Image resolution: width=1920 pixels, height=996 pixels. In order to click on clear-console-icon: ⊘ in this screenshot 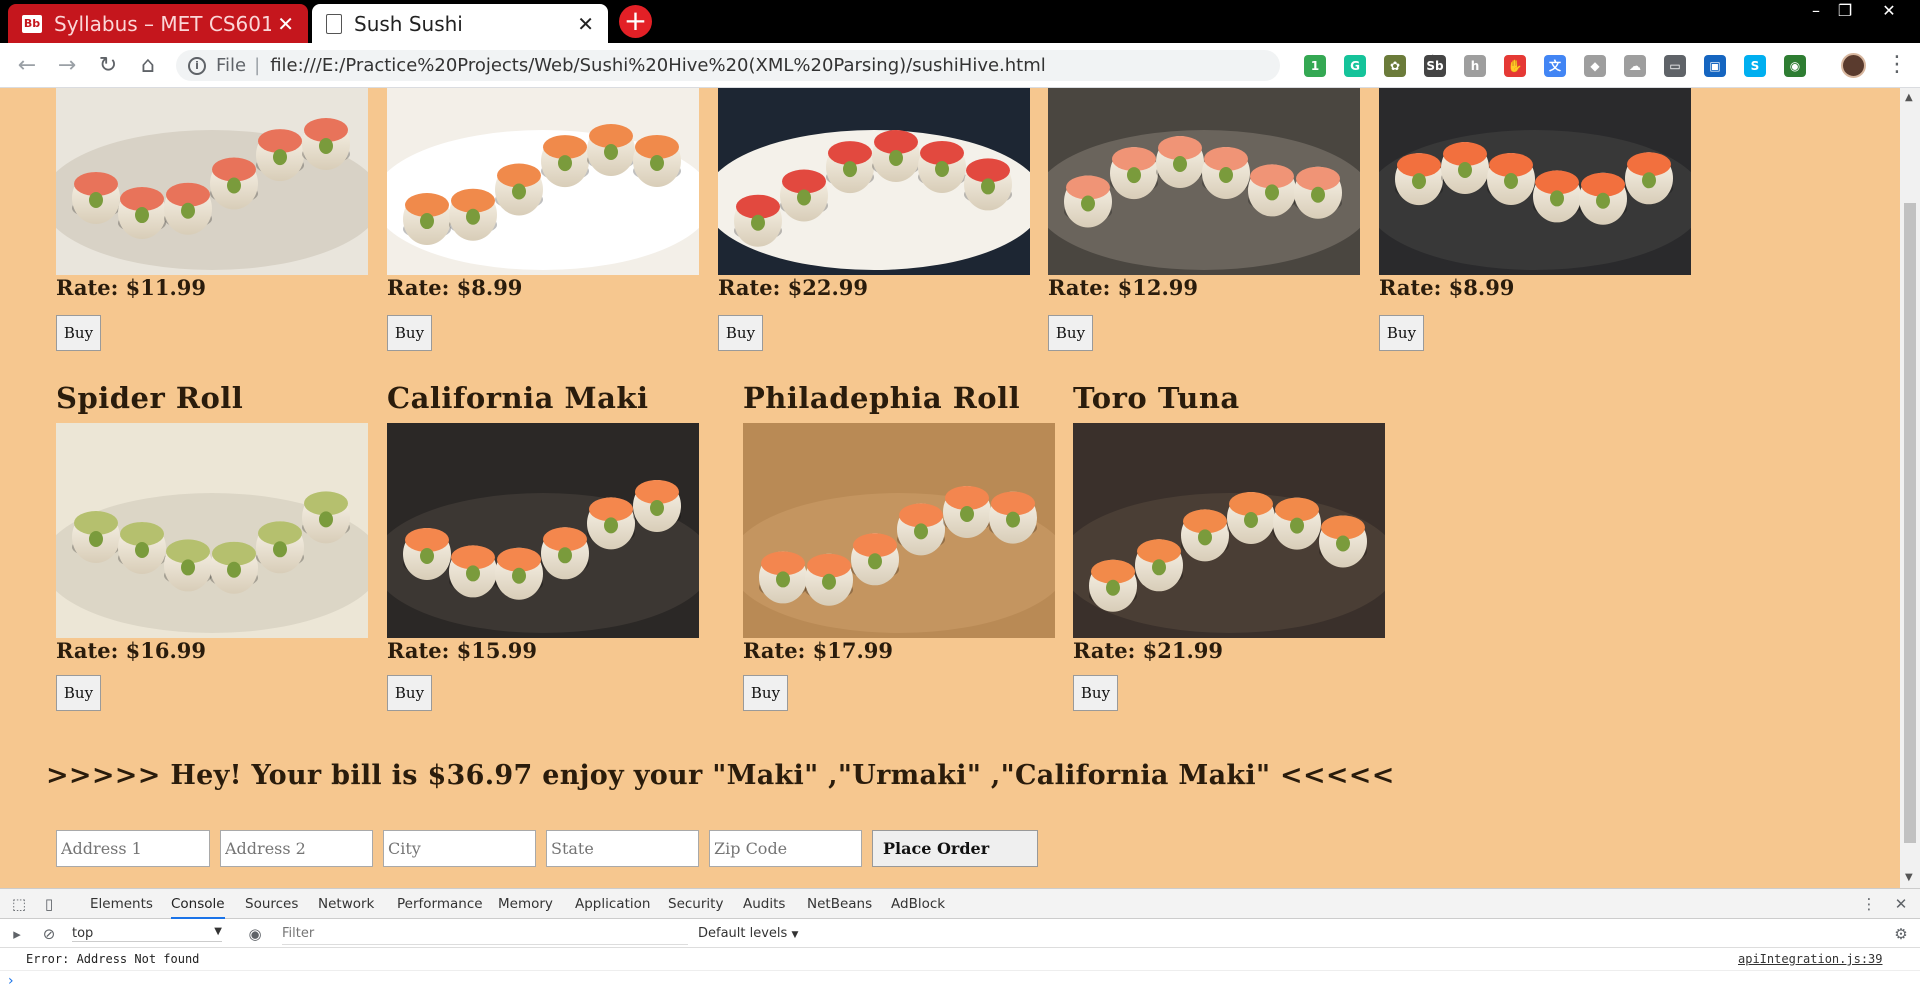, I will do `click(49, 934)`.